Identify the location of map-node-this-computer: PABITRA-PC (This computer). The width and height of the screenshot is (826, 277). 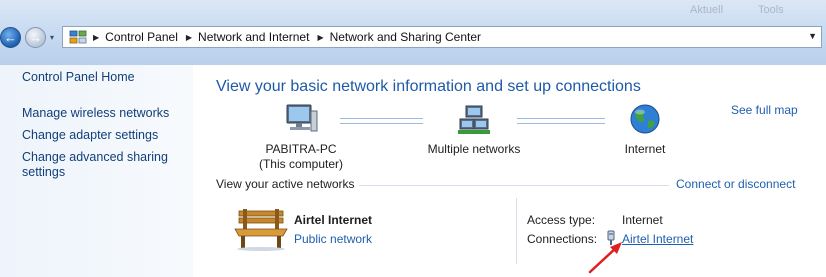
(301, 137).